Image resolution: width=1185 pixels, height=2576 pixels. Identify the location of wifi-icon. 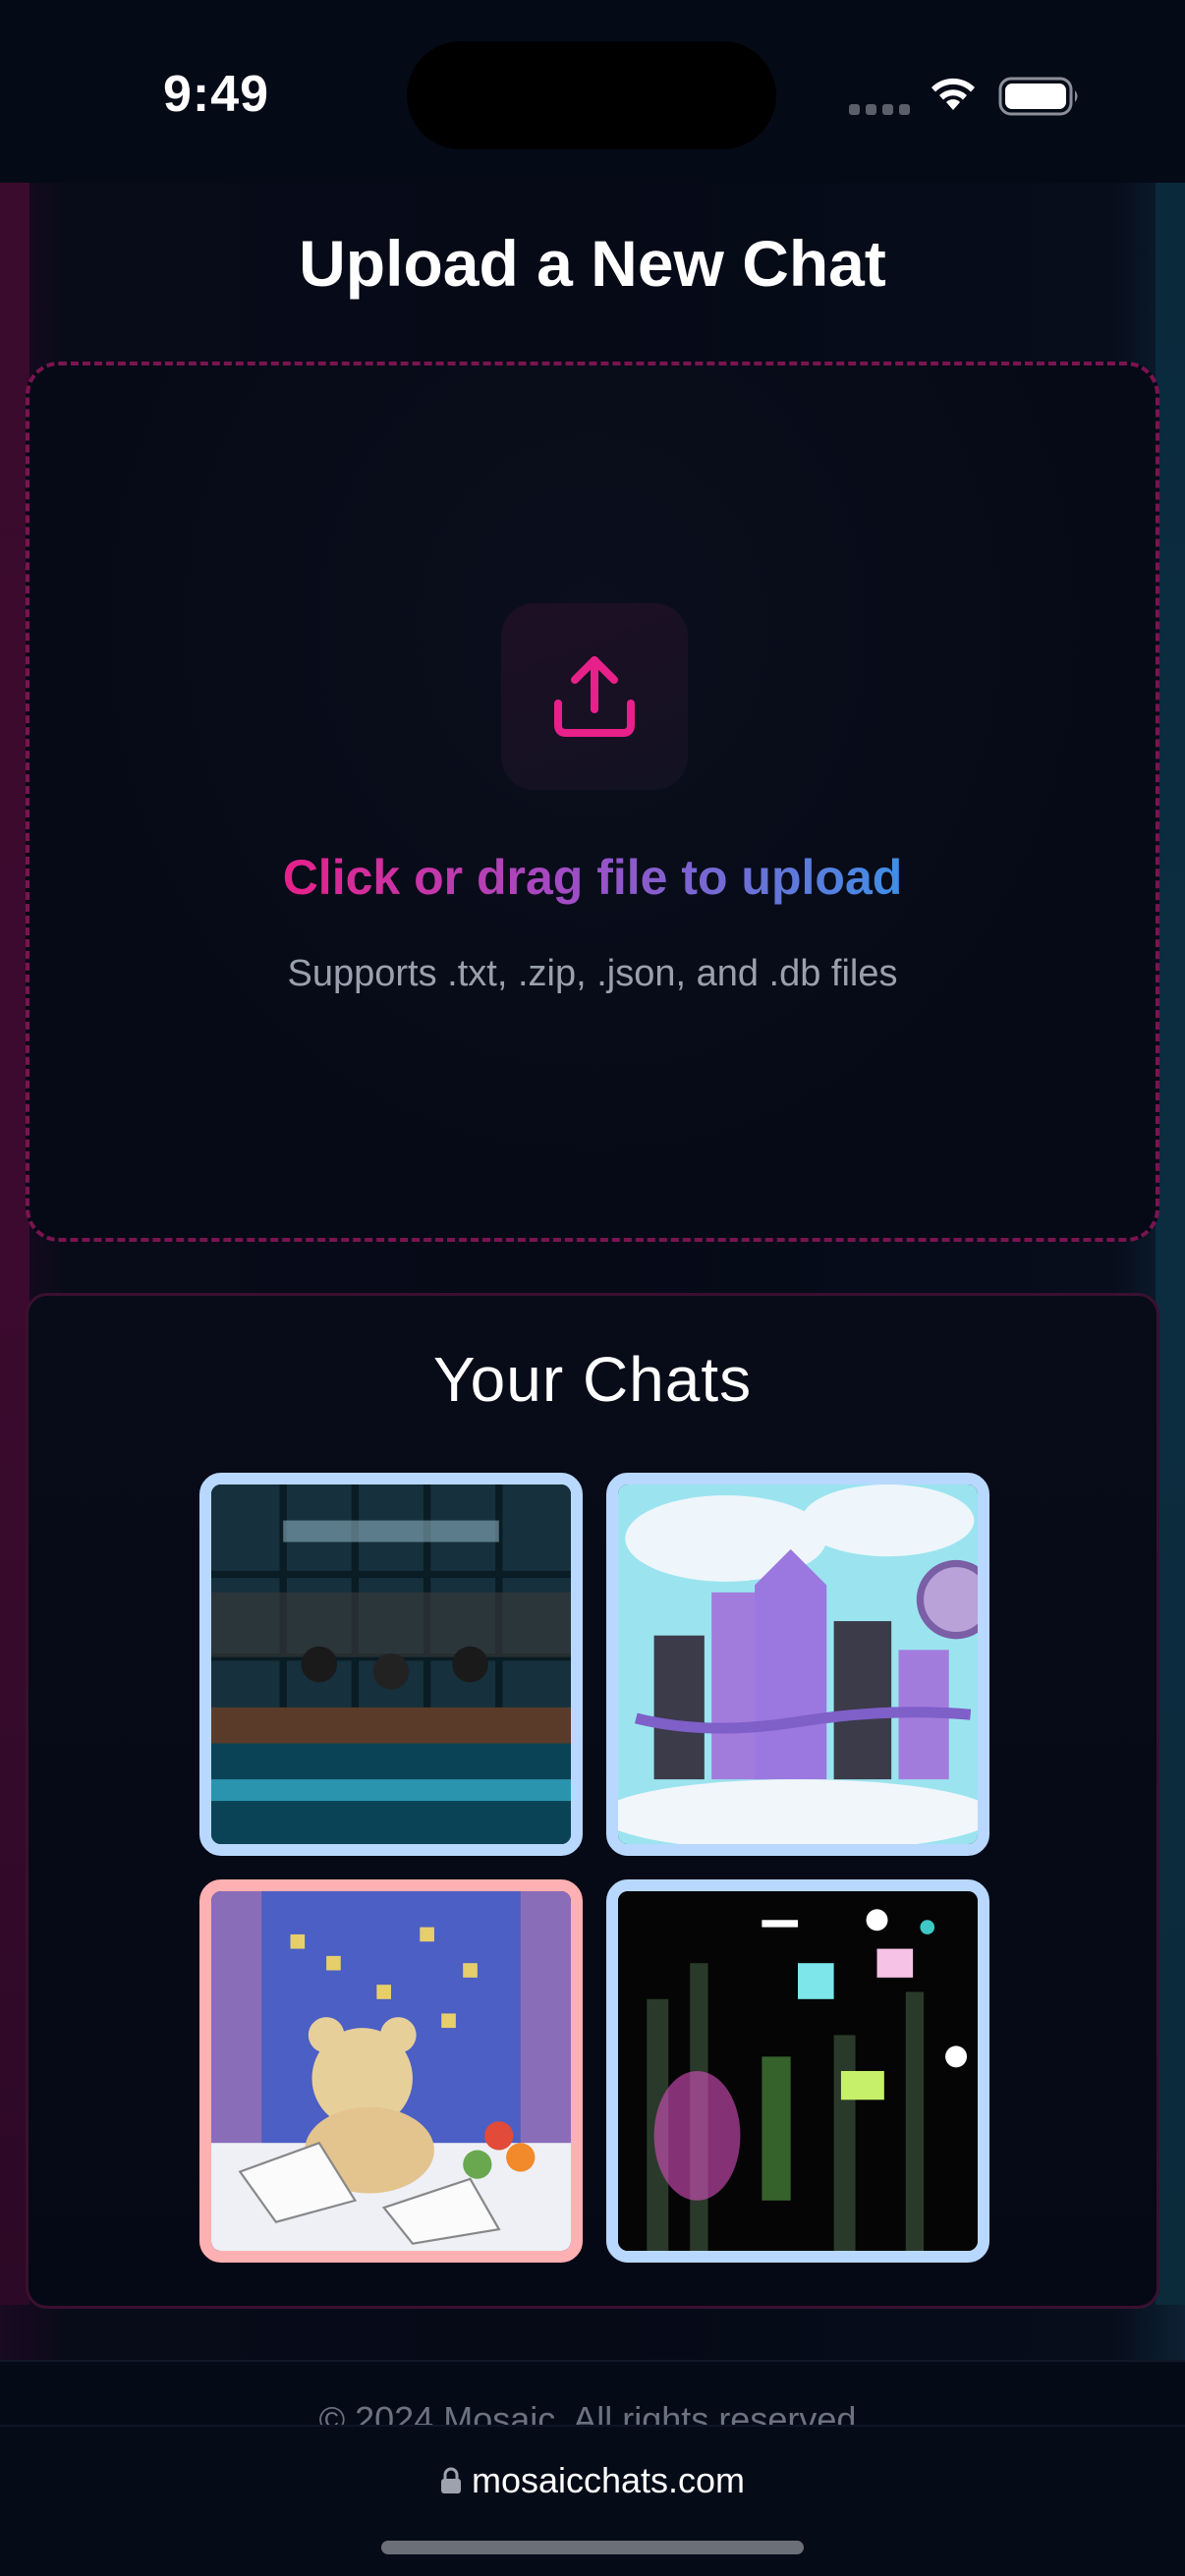
(953, 94).